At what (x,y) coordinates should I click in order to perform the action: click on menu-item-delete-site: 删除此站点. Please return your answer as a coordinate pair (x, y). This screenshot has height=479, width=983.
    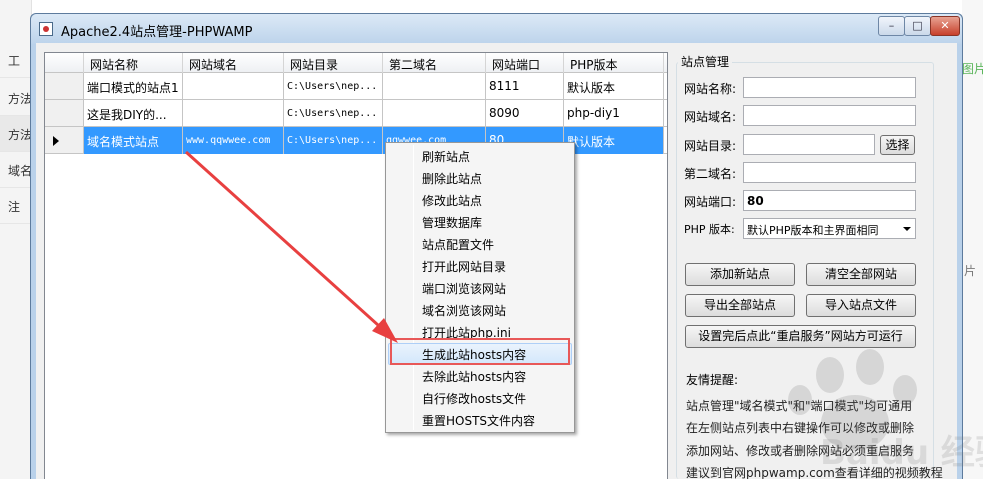
    Looking at the image, I should click on (480, 178).